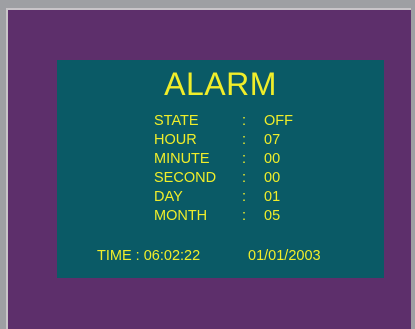  What do you see at coordinates (175, 140) in the screenshot?
I see `field-label: HOUR` at bounding box center [175, 140].